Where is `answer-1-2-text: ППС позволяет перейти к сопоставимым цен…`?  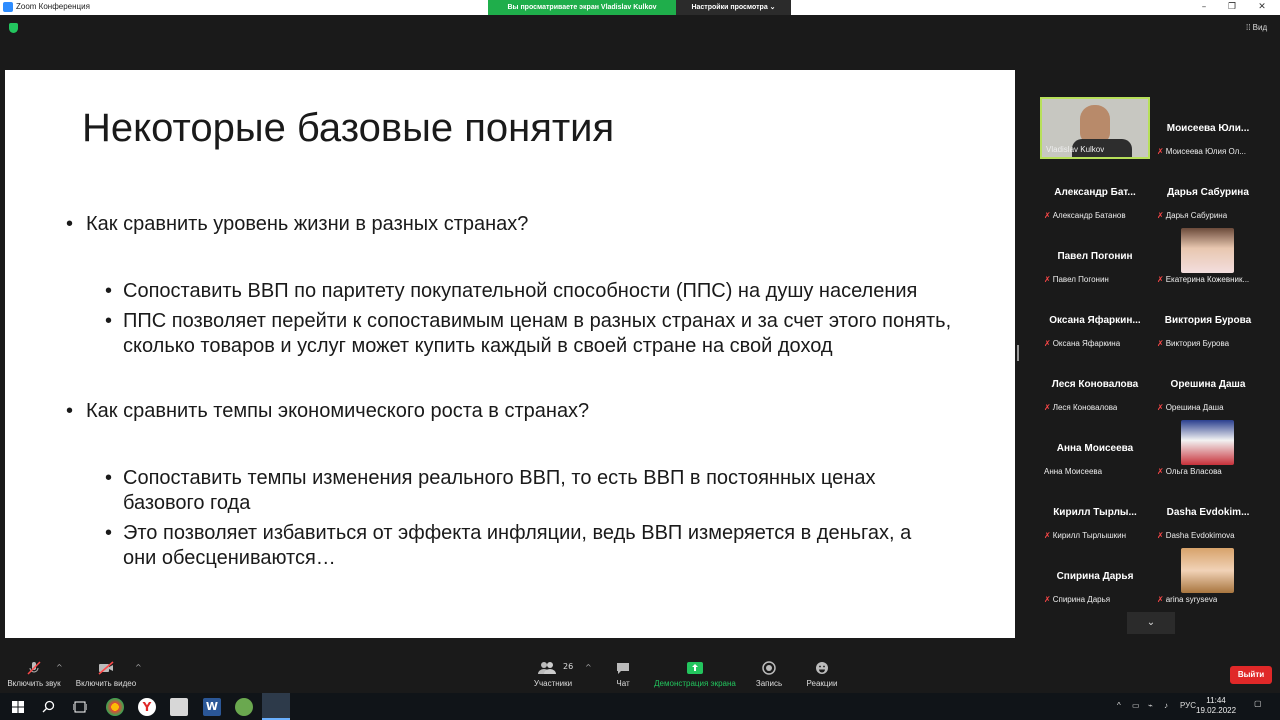 answer-1-2-text: ППС позволяет перейти к сопоставимым цен… is located at coordinates (537, 333).